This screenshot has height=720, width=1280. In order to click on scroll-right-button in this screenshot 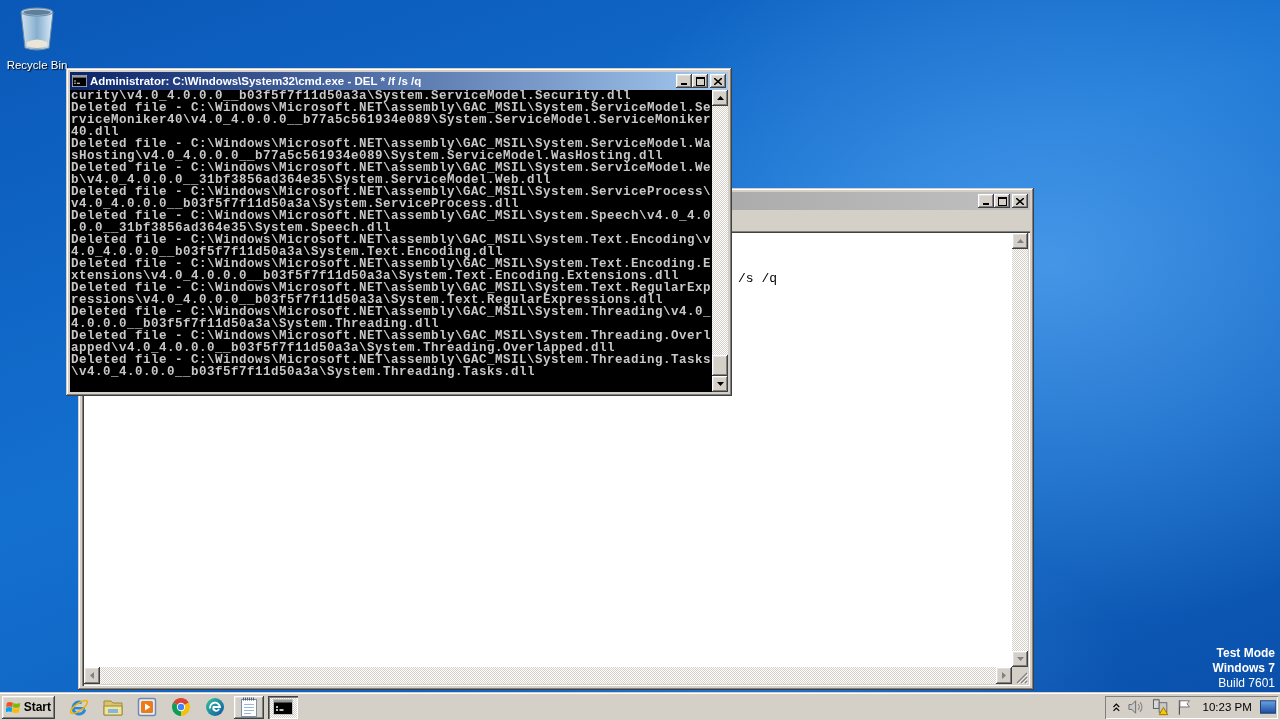, I will do `click(1004, 675)`.